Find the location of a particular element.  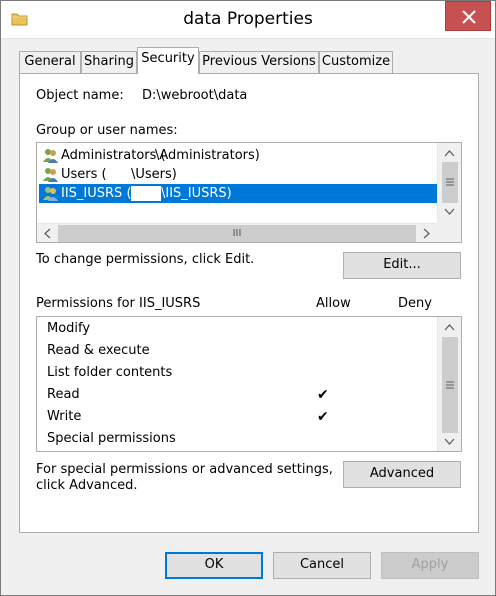

permissions-vertical-scrollbar is located at coordinates (449, 384).